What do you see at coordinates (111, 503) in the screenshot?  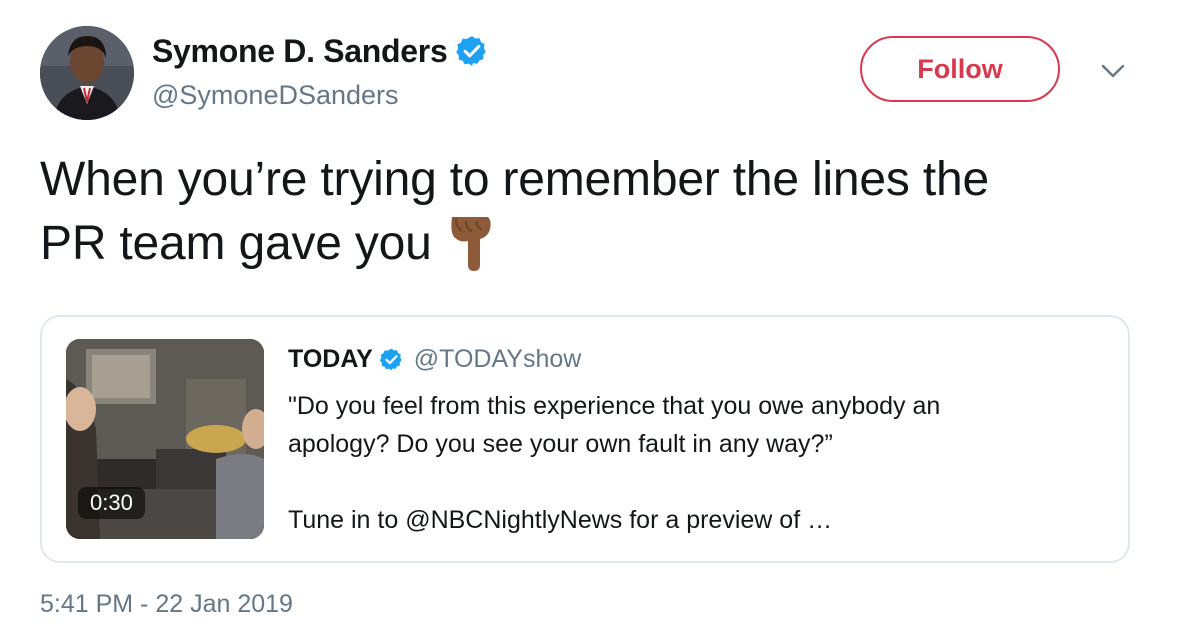 I see `video-duration-badge: 0:30` at bounding box center [111, 503].